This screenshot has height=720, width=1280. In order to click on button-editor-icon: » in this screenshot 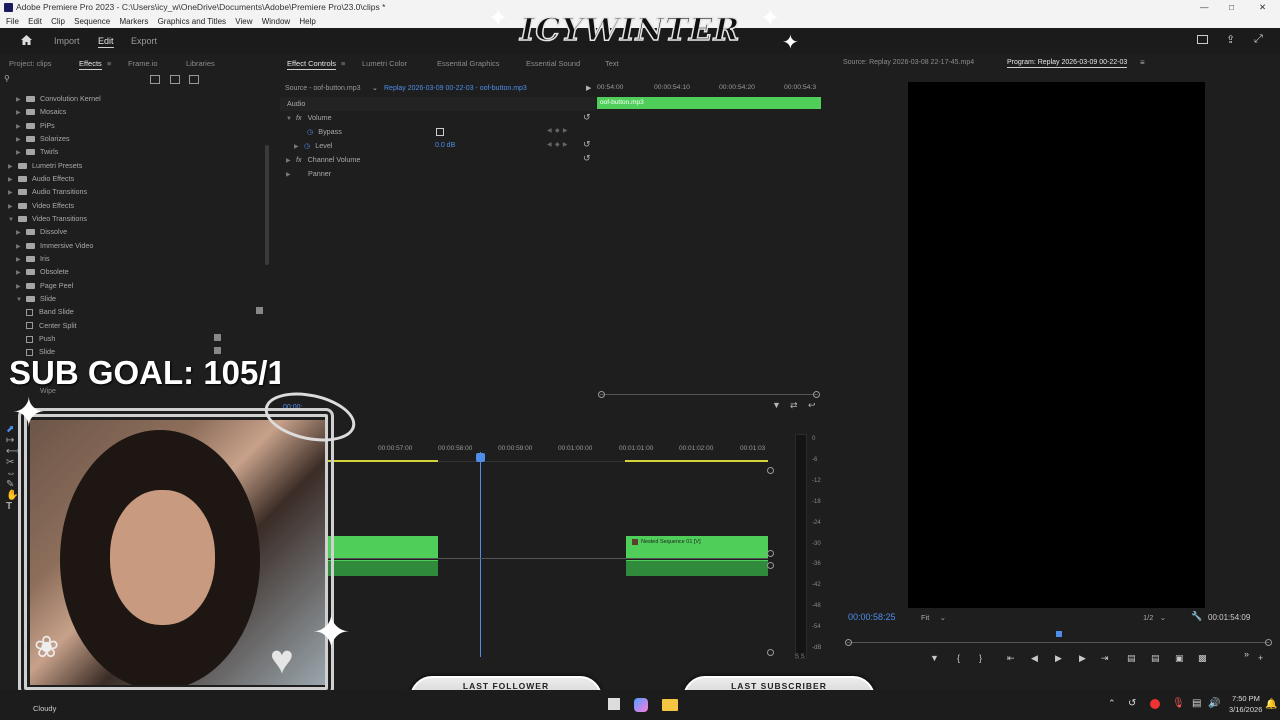, I will do `click(1246, 654)`.